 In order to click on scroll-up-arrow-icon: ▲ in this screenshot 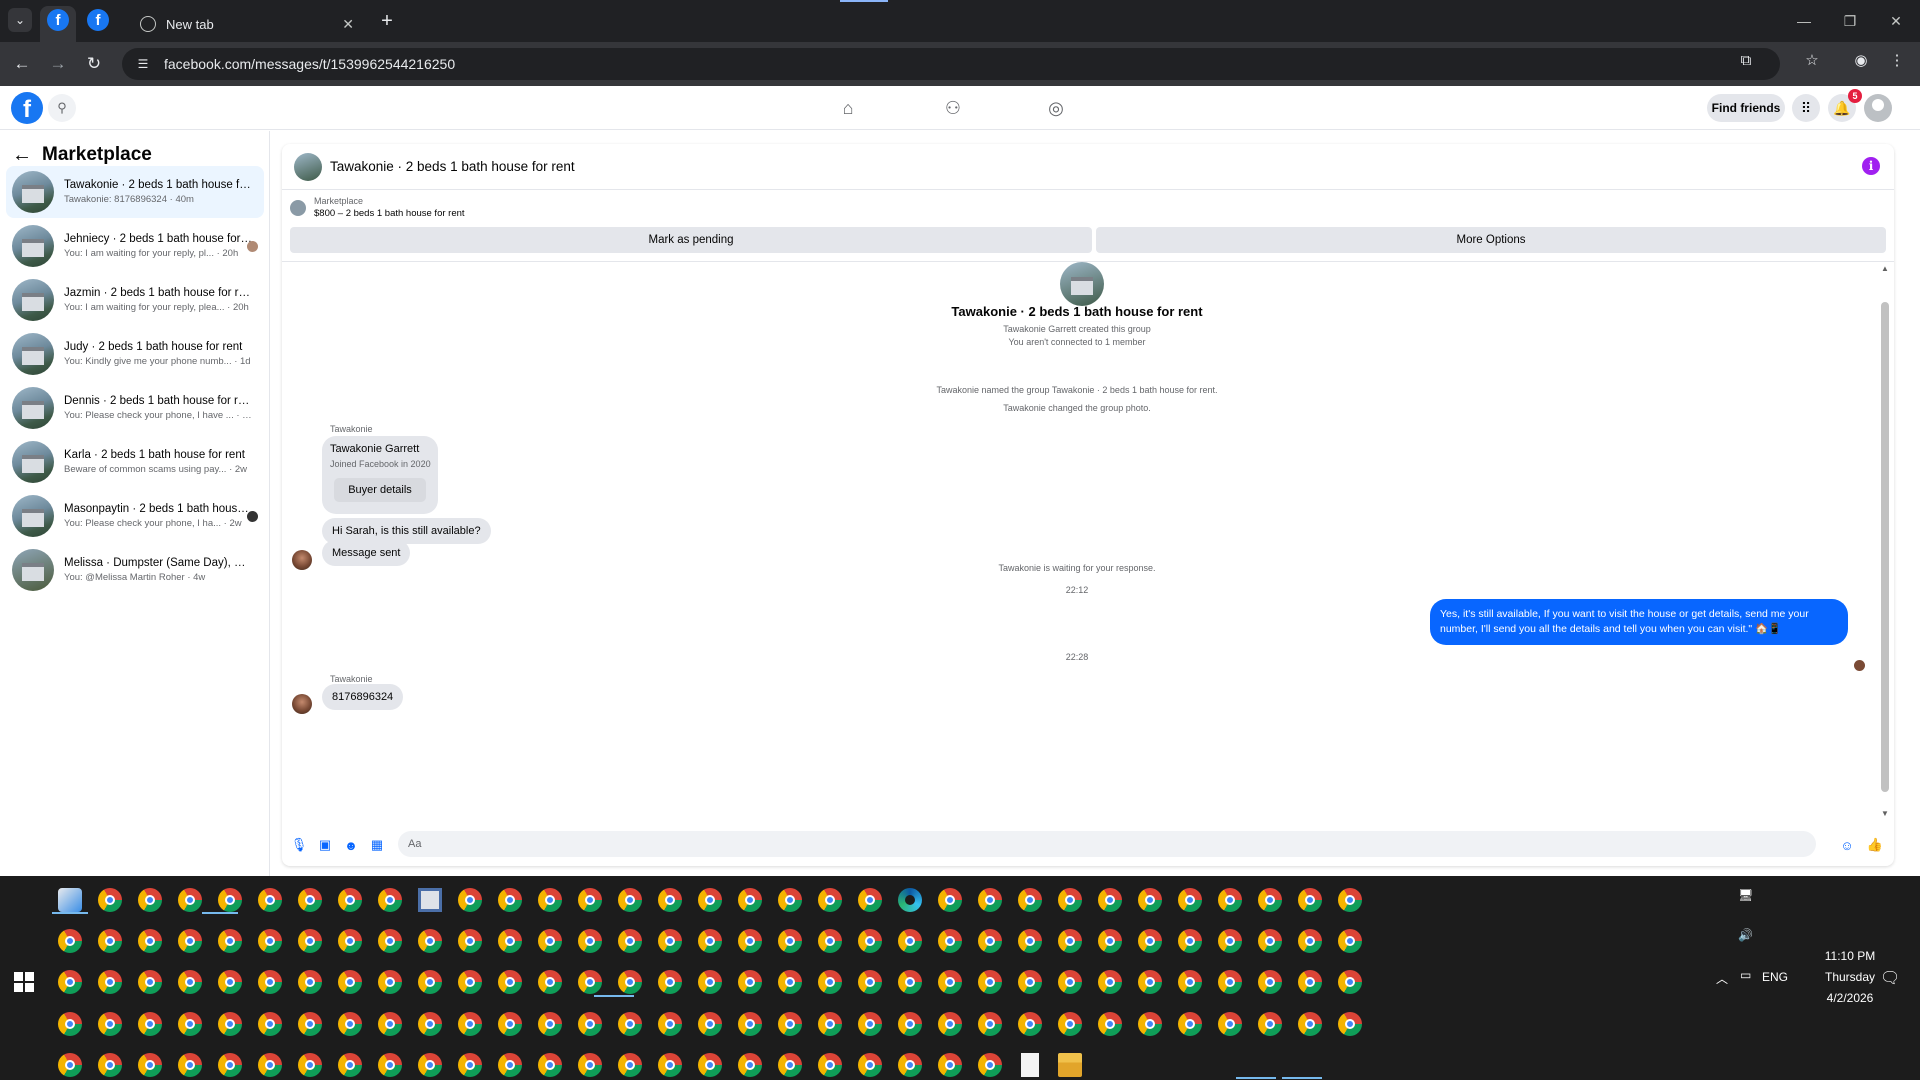, I will do `click(1885, 269)`.